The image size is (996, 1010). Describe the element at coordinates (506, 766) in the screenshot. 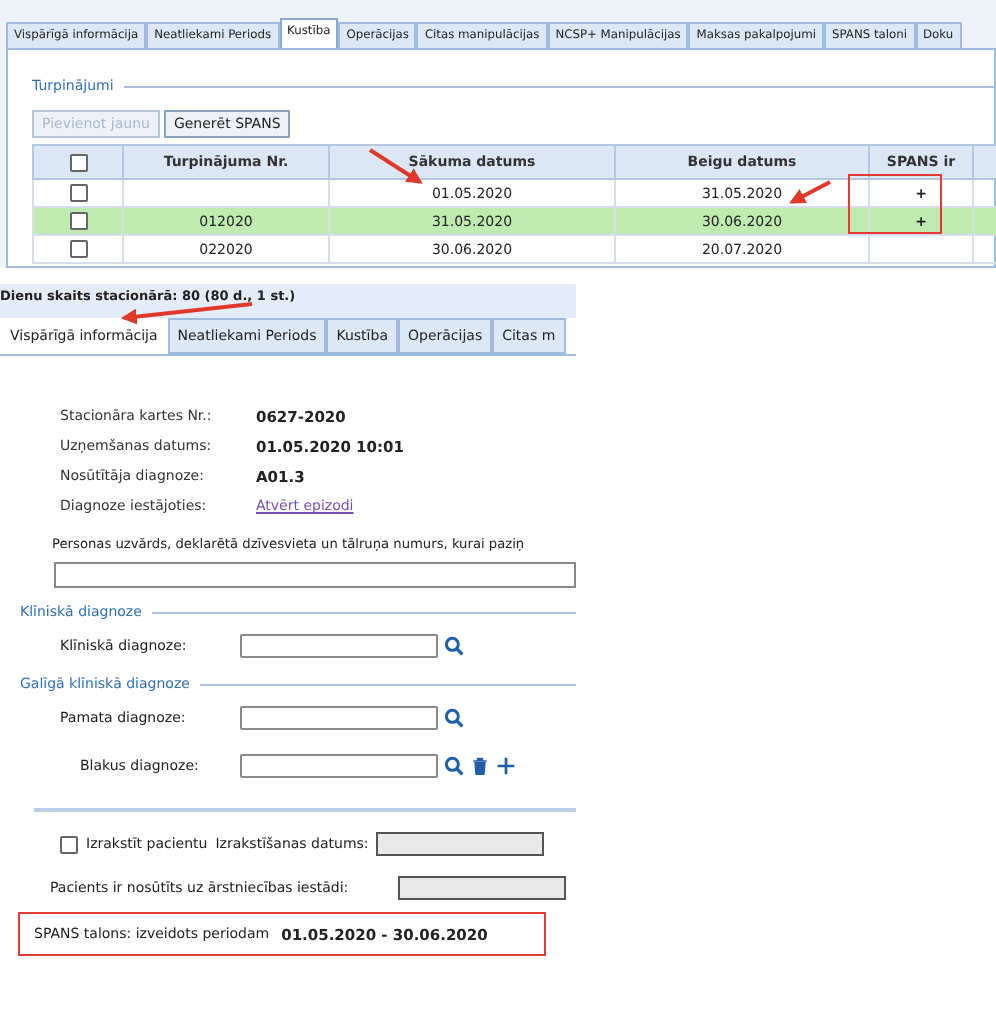

I see `plus-icon` at that location.